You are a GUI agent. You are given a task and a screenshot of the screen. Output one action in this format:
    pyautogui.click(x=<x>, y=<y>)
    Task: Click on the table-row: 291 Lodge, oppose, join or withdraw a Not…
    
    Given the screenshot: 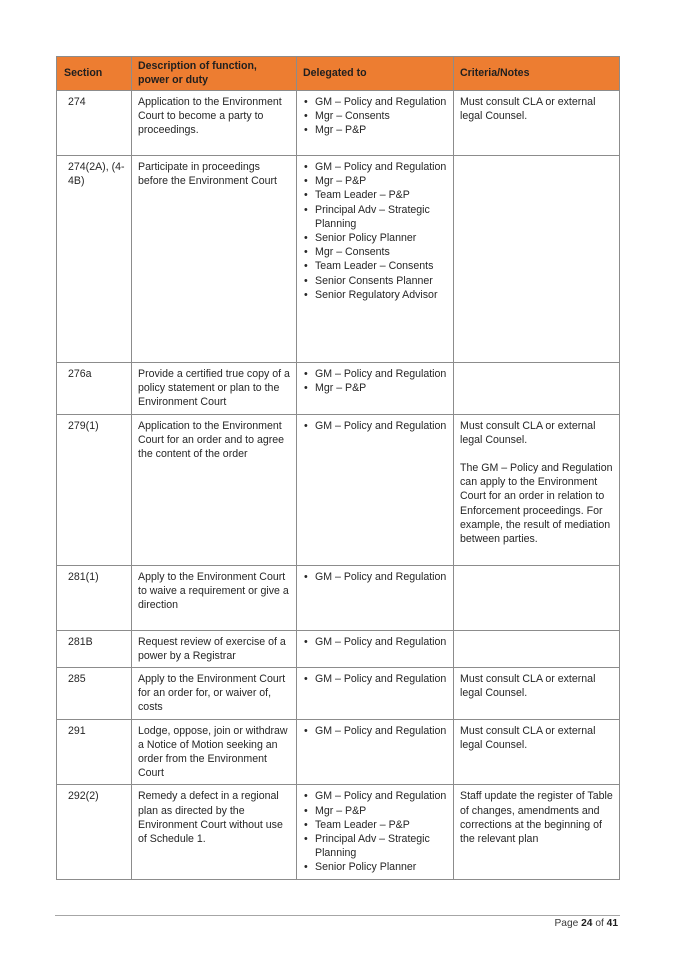 What is the action you would take?
    pyautogui.click(x=338, y=752)
    